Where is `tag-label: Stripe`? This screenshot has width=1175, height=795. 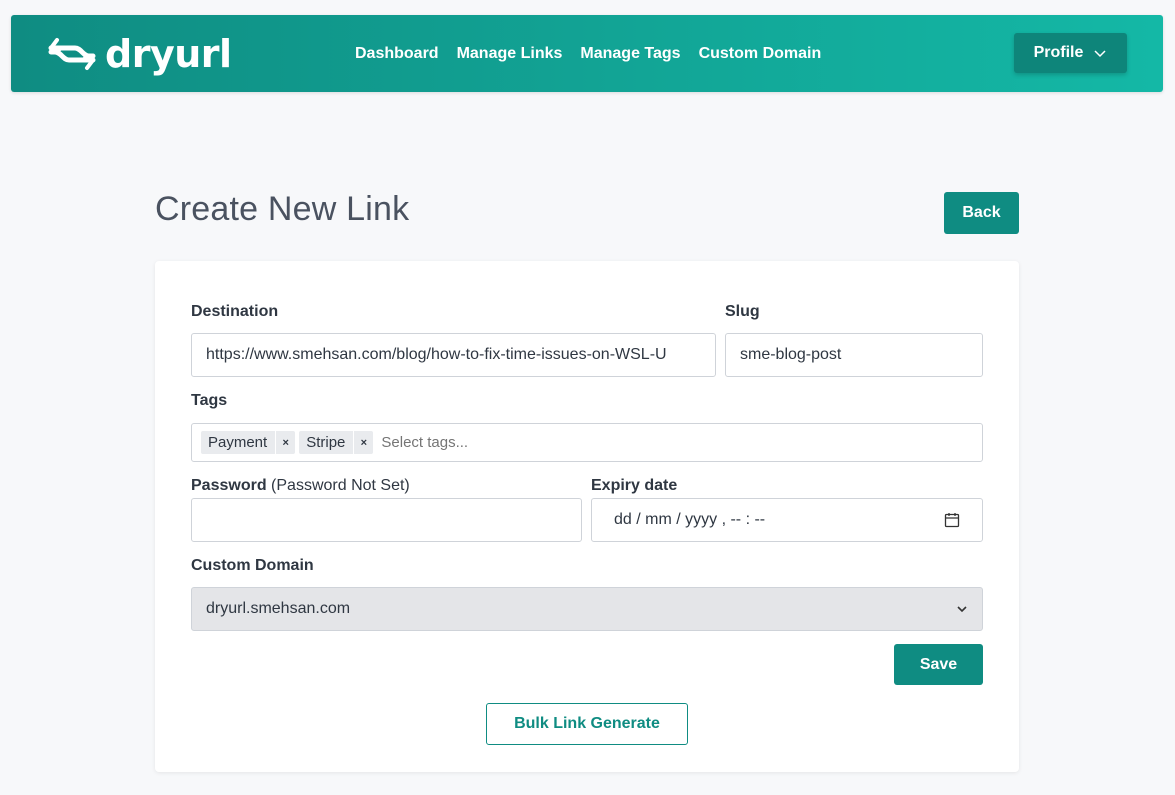
tag-label: Stripe is located at coordinates (326, 442).